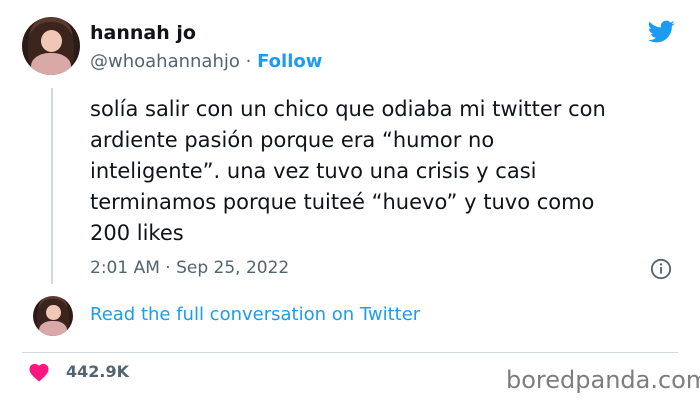  I want to click on author-handle-row: @whoahannahjo · Follow, so click(206, 61).